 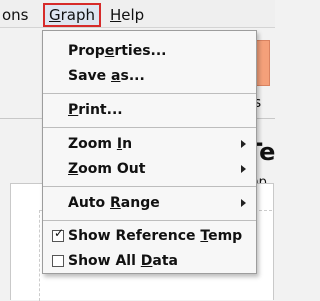 What do you see at coordinates (72, 15) in the screenshot?
I see `menu-graph: Graph` at bounding box center [72, 15].